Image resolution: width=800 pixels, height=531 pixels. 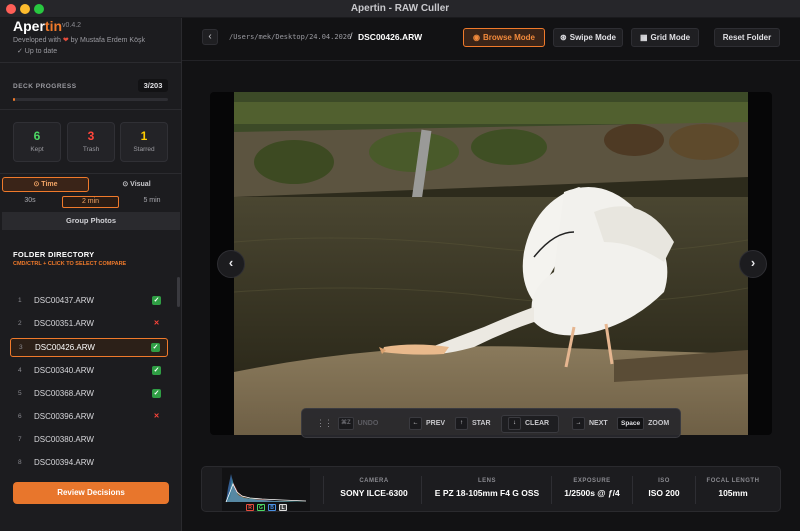 What do you see at coordinates (91, 142) in the screenshot?
I see `trash-stat: 3 Trash` at bounding box center [91, 142].